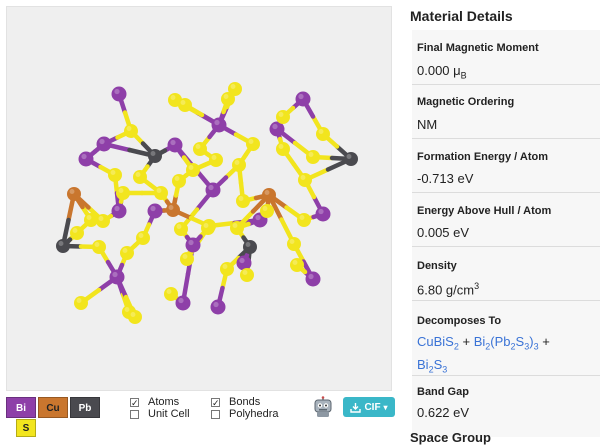  I want to click on download-cif-label: CIF, so click(372, 407).